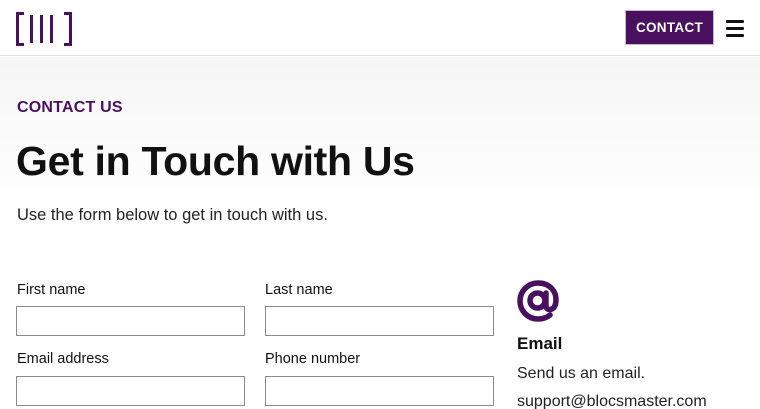 This screenshot has height=409, width=760. I want to click on first-name-field, so click(130, 321).